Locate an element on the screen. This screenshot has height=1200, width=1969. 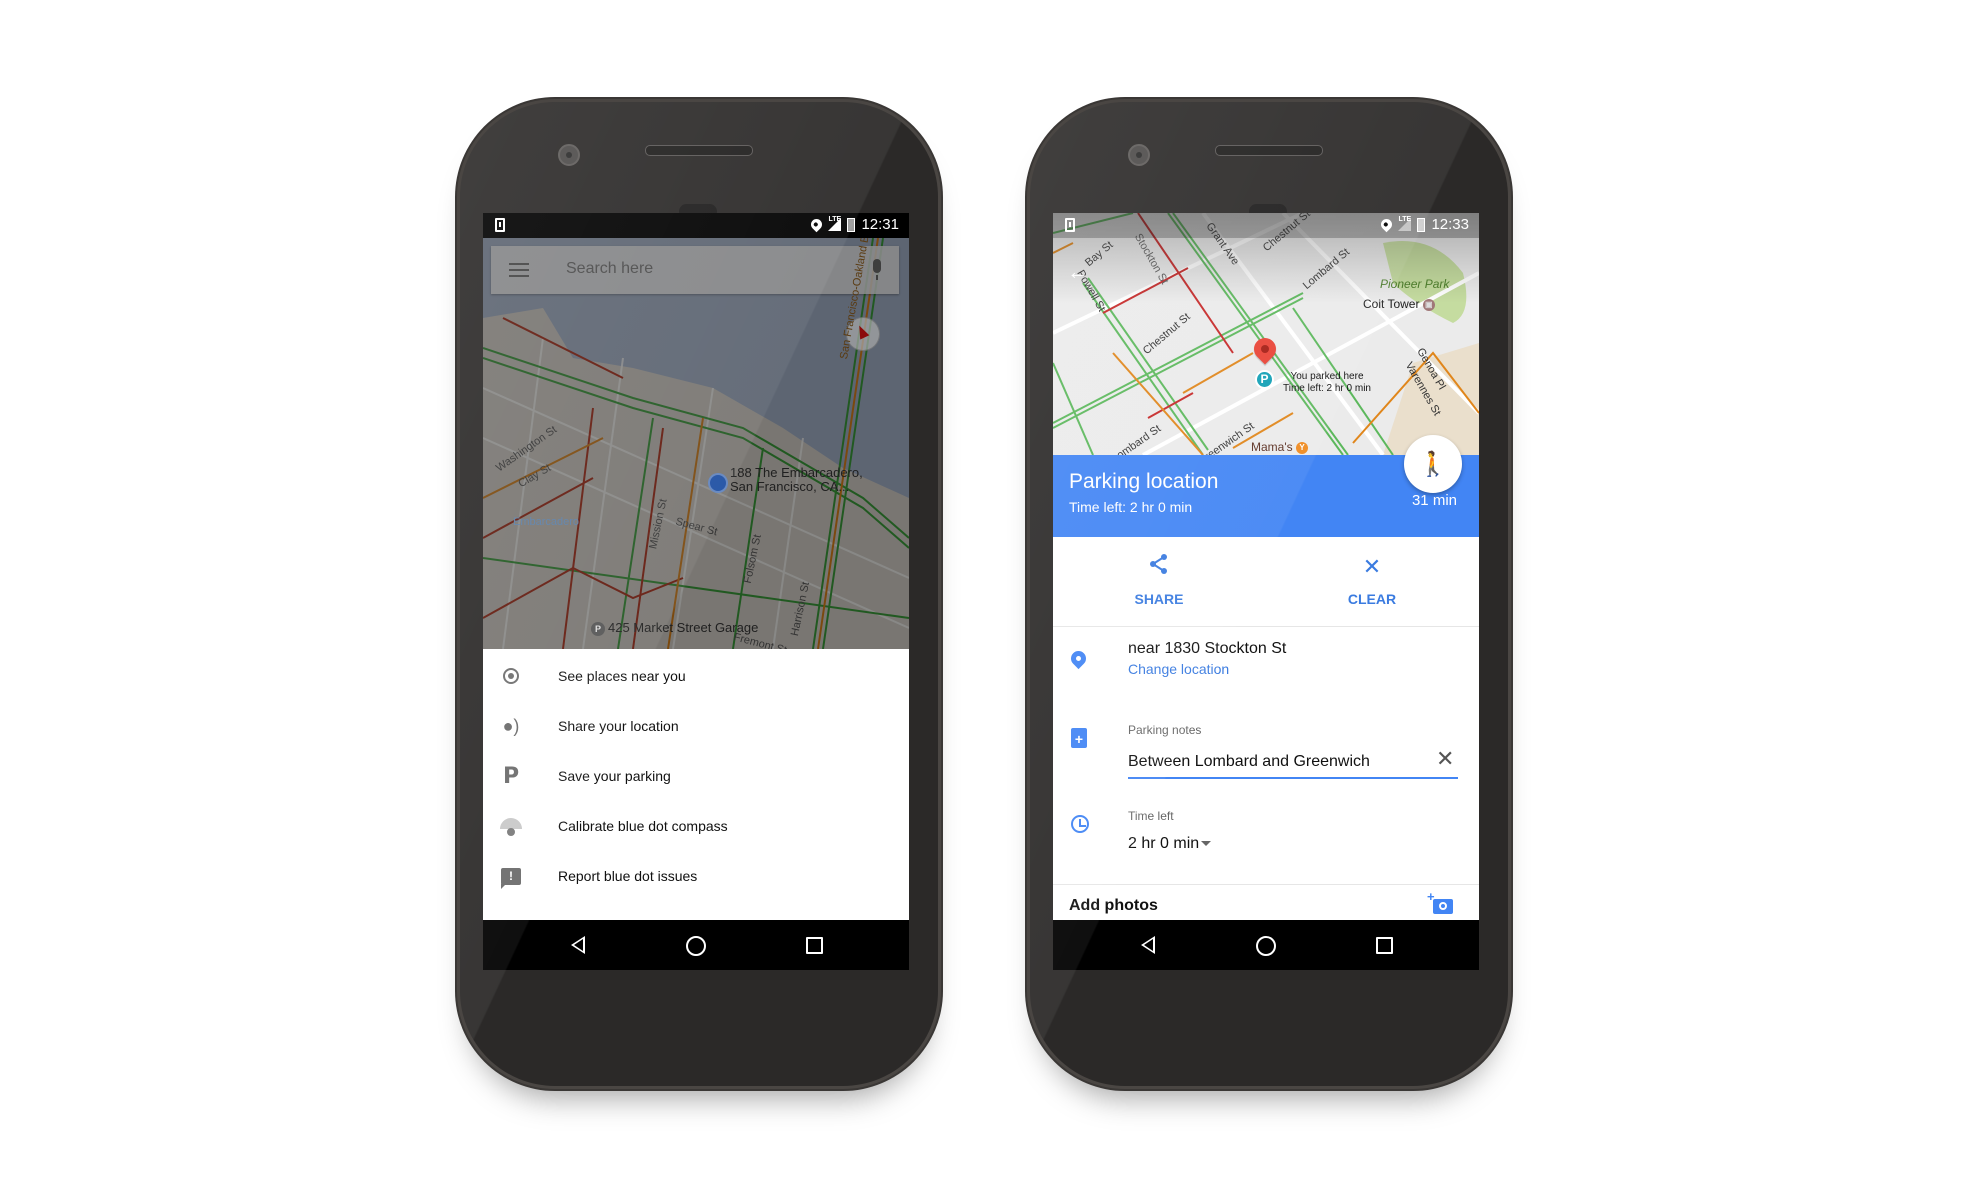
clock: 12:31 is located at coordinates (880, 224).